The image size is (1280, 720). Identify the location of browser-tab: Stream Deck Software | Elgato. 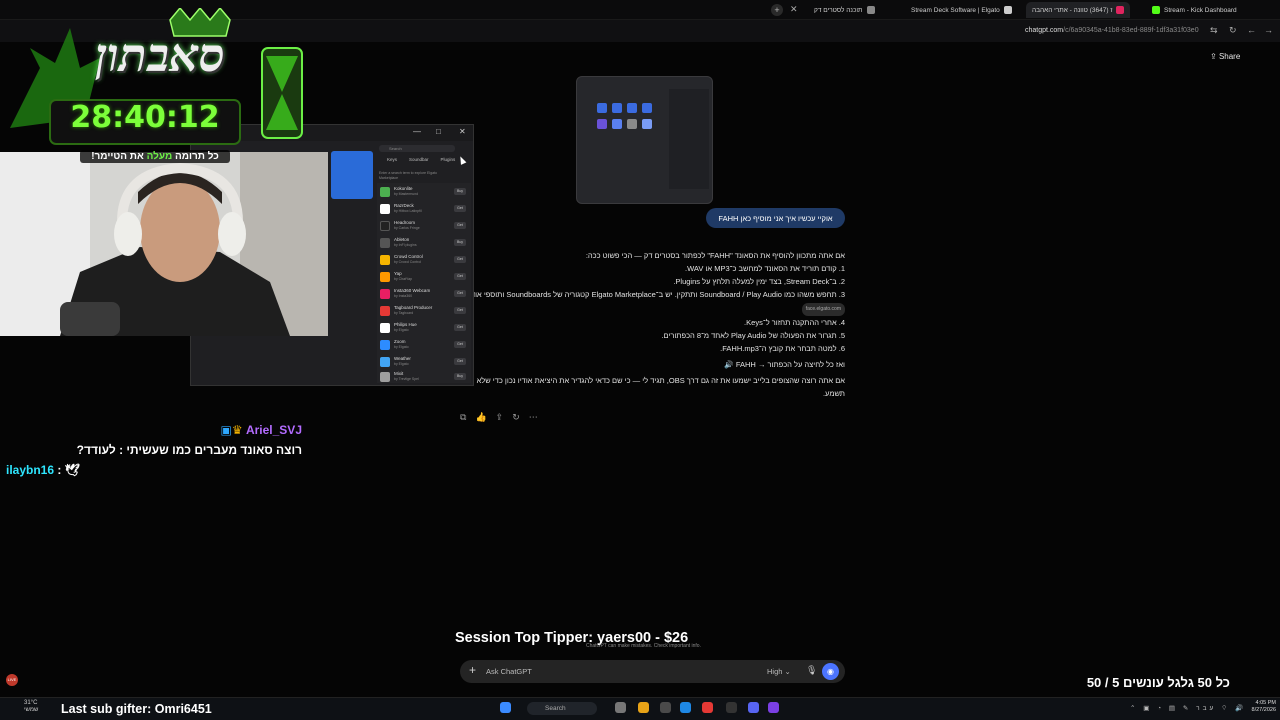
(961, 10).